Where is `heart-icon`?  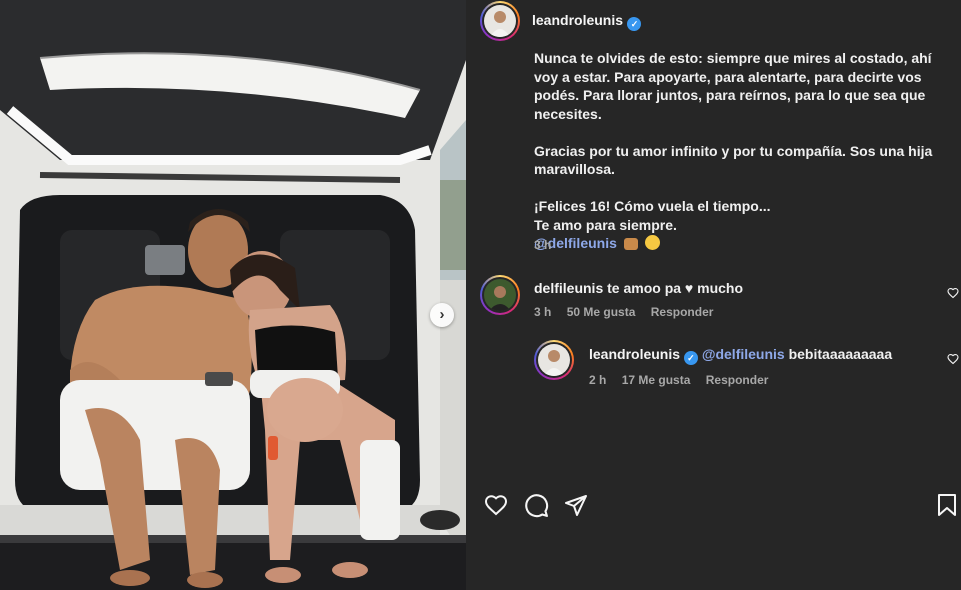 heart-icon is located at coordinates (496, 505).